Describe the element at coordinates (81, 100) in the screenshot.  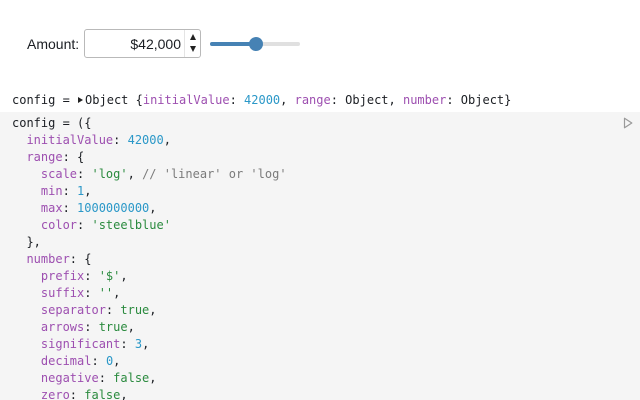
I see `caret-right-icon` at that location.